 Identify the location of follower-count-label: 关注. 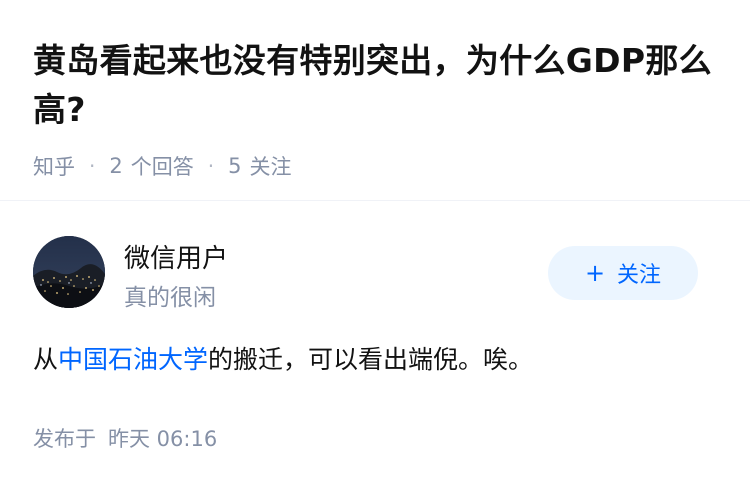
(270, 167).